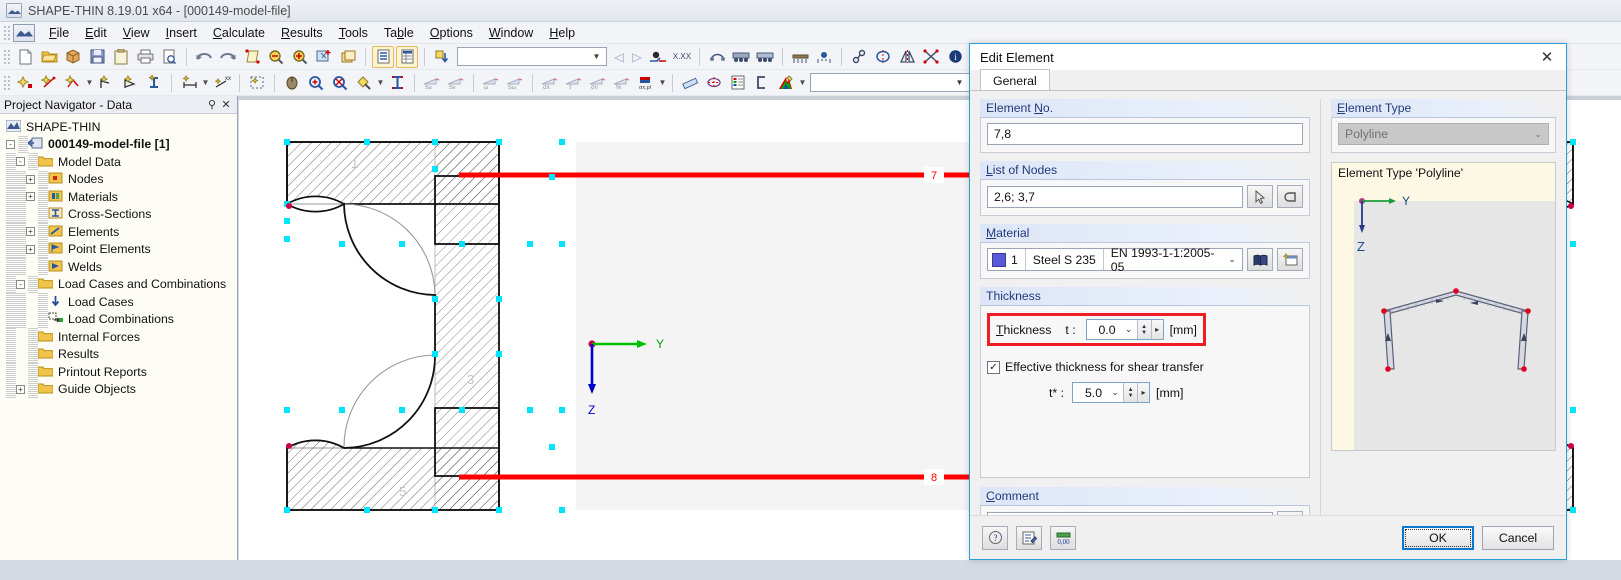 The height and width of the screenshot is (580, 1621). I want to click on rotate-icon, so click(717, 57).